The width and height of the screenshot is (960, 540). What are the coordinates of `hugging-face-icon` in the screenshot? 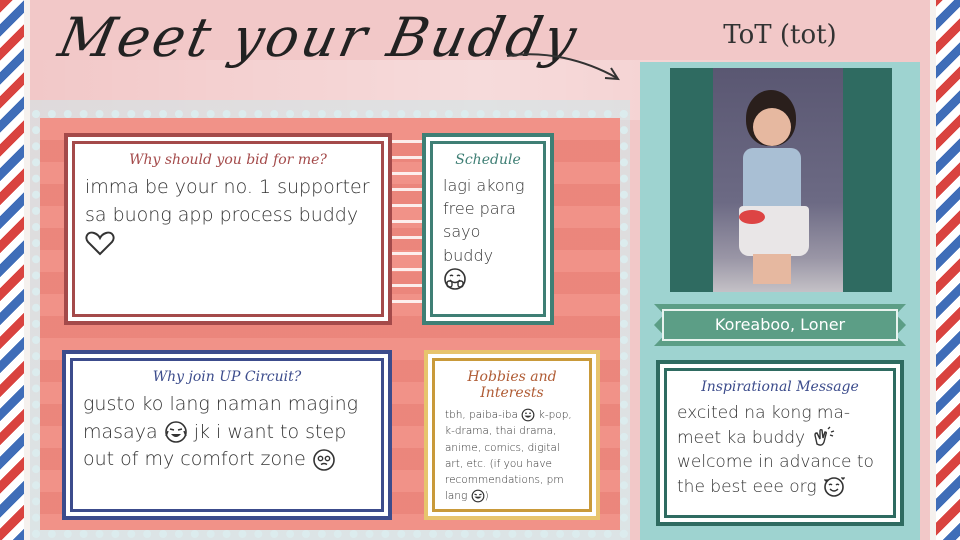 It's located at (455, 279).